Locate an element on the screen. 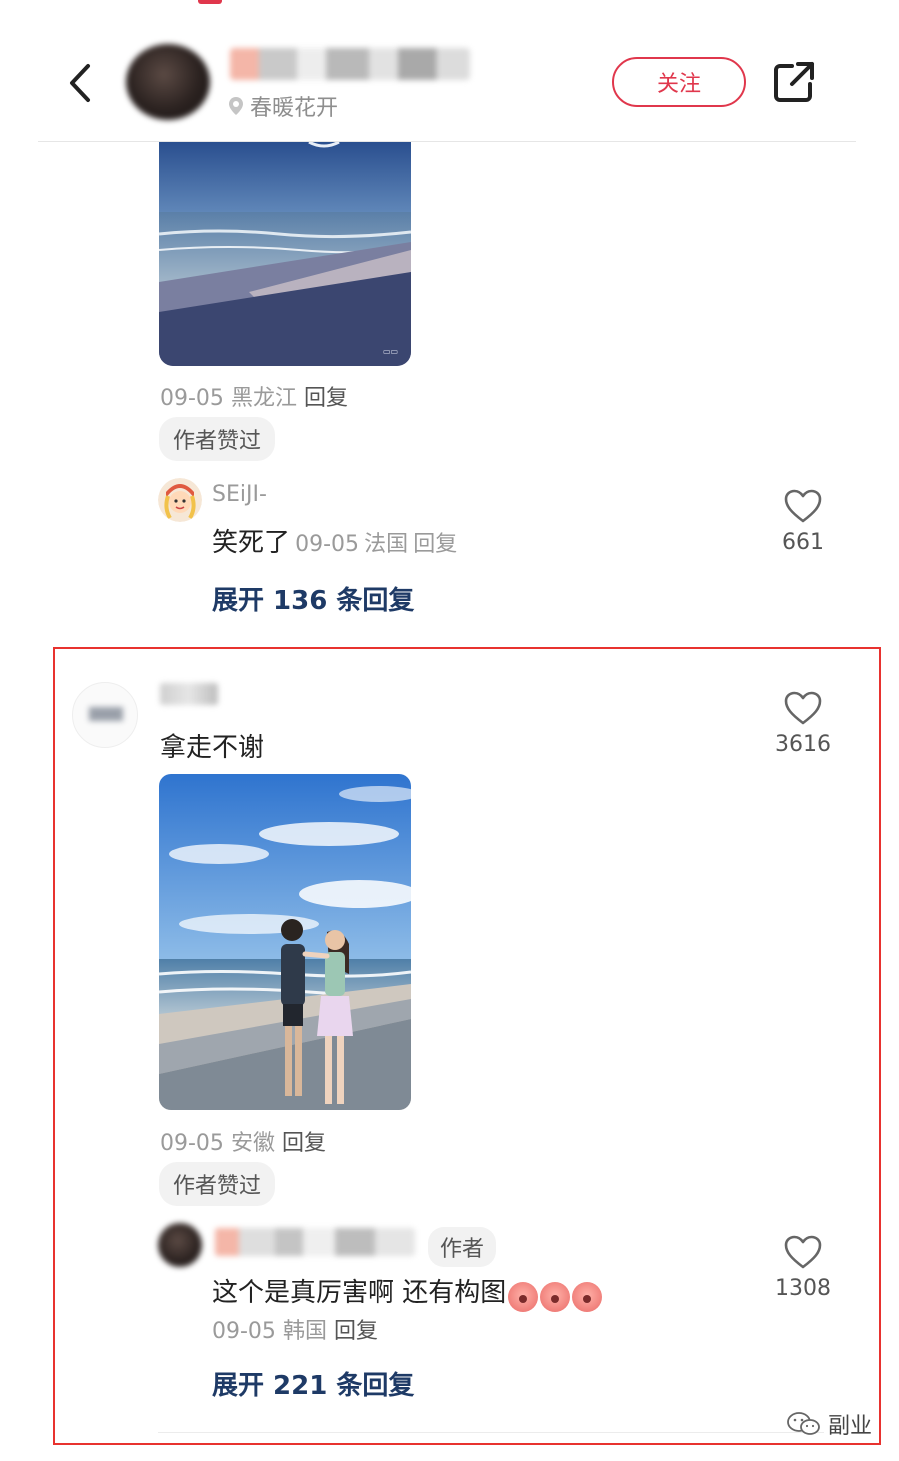 The height and width of the screenshot is (1461, 899). author-reply-content: 这个是真厉害啊 还有构图 is located at coordinates (407, 1292).